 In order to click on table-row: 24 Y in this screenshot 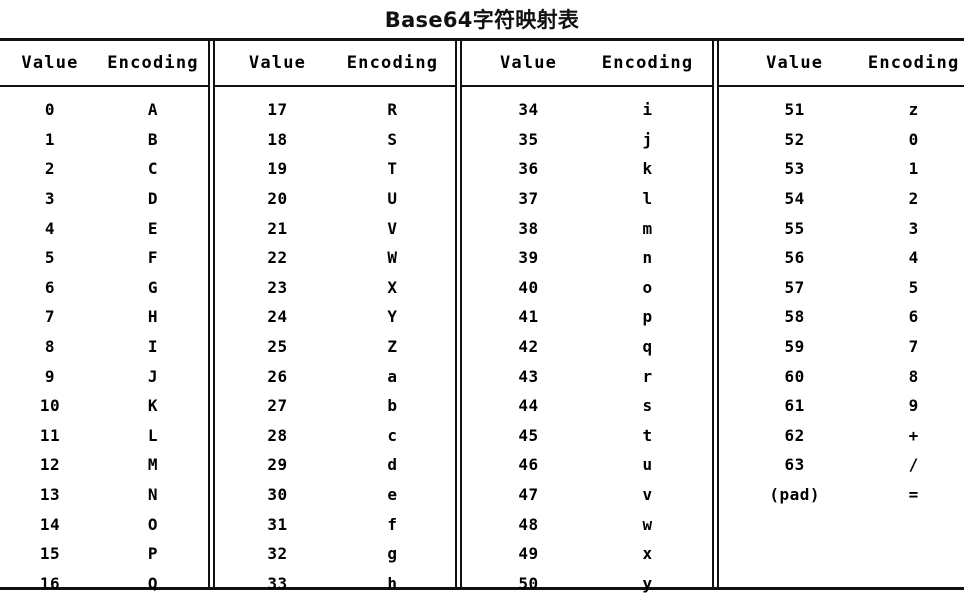, I will do `click(335, 317)`.